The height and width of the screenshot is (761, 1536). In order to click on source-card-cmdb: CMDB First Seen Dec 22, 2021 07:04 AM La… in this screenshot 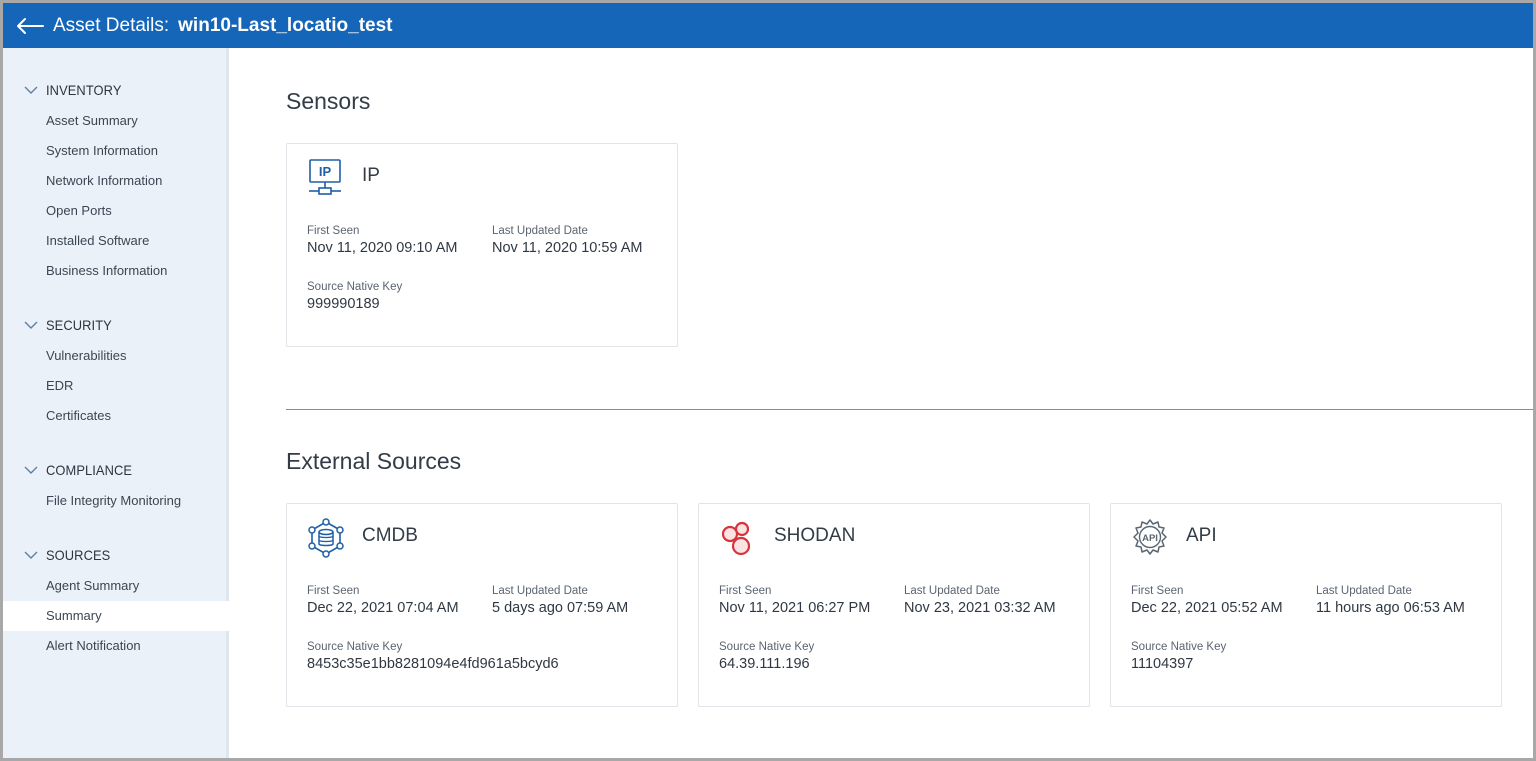, I will do `click(482, 605)`.